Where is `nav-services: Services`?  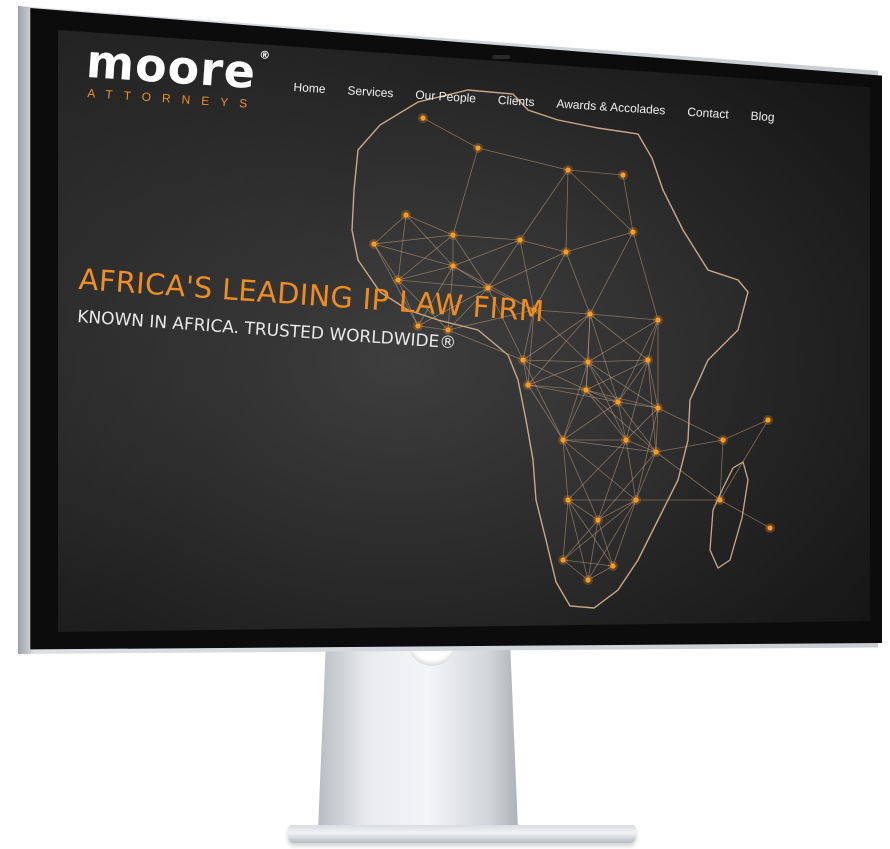
nav-services: Services is located at coordinates (370, 91).